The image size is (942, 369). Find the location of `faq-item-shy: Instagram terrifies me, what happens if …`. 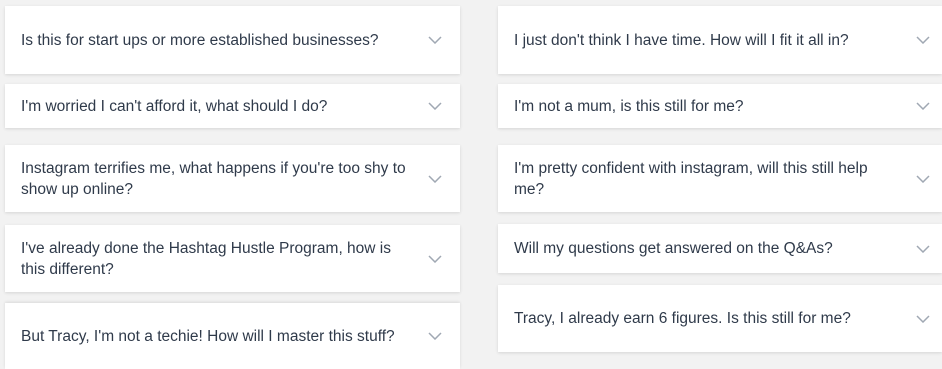

faq-item-shy: Instagram terrifies me, what happens if … is located at coordinates (232, 178).